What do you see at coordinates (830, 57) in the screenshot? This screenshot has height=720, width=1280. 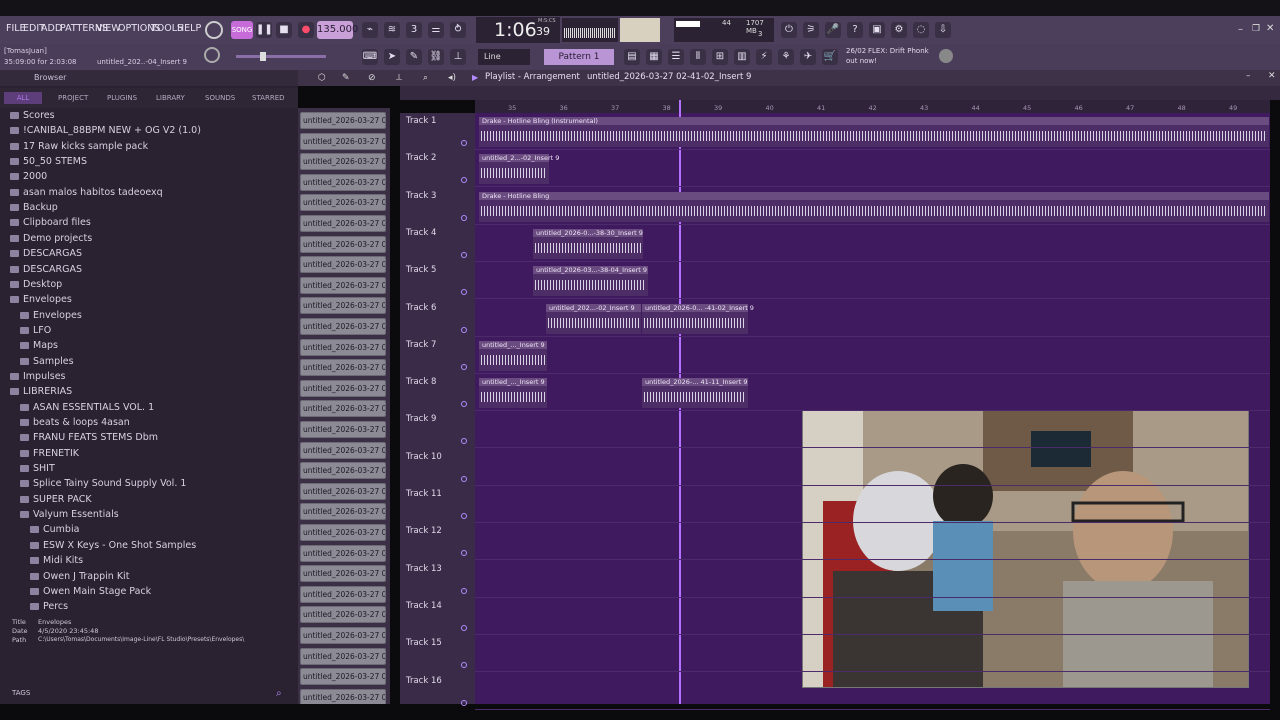 I see `shop-icon: 🛒` at bounding box center [830, 57].